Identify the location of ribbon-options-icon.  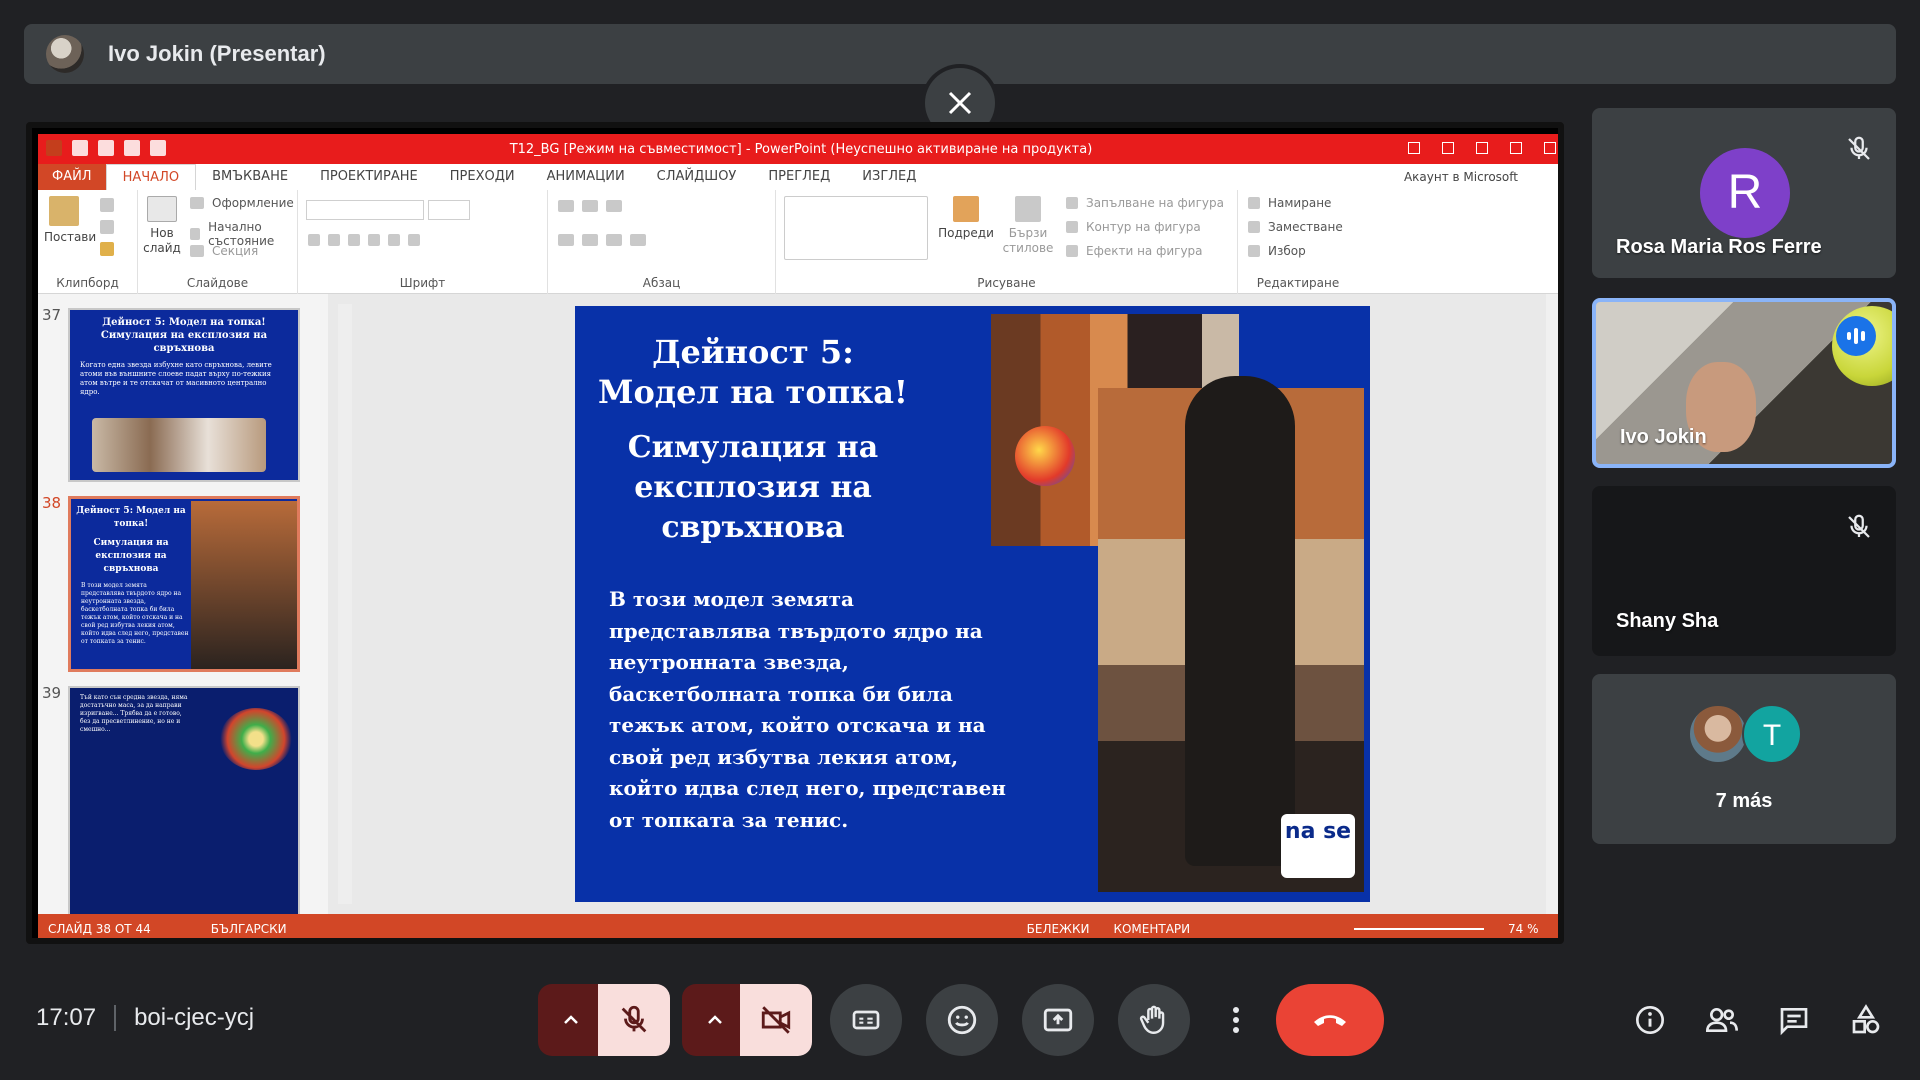
(1448, 148).